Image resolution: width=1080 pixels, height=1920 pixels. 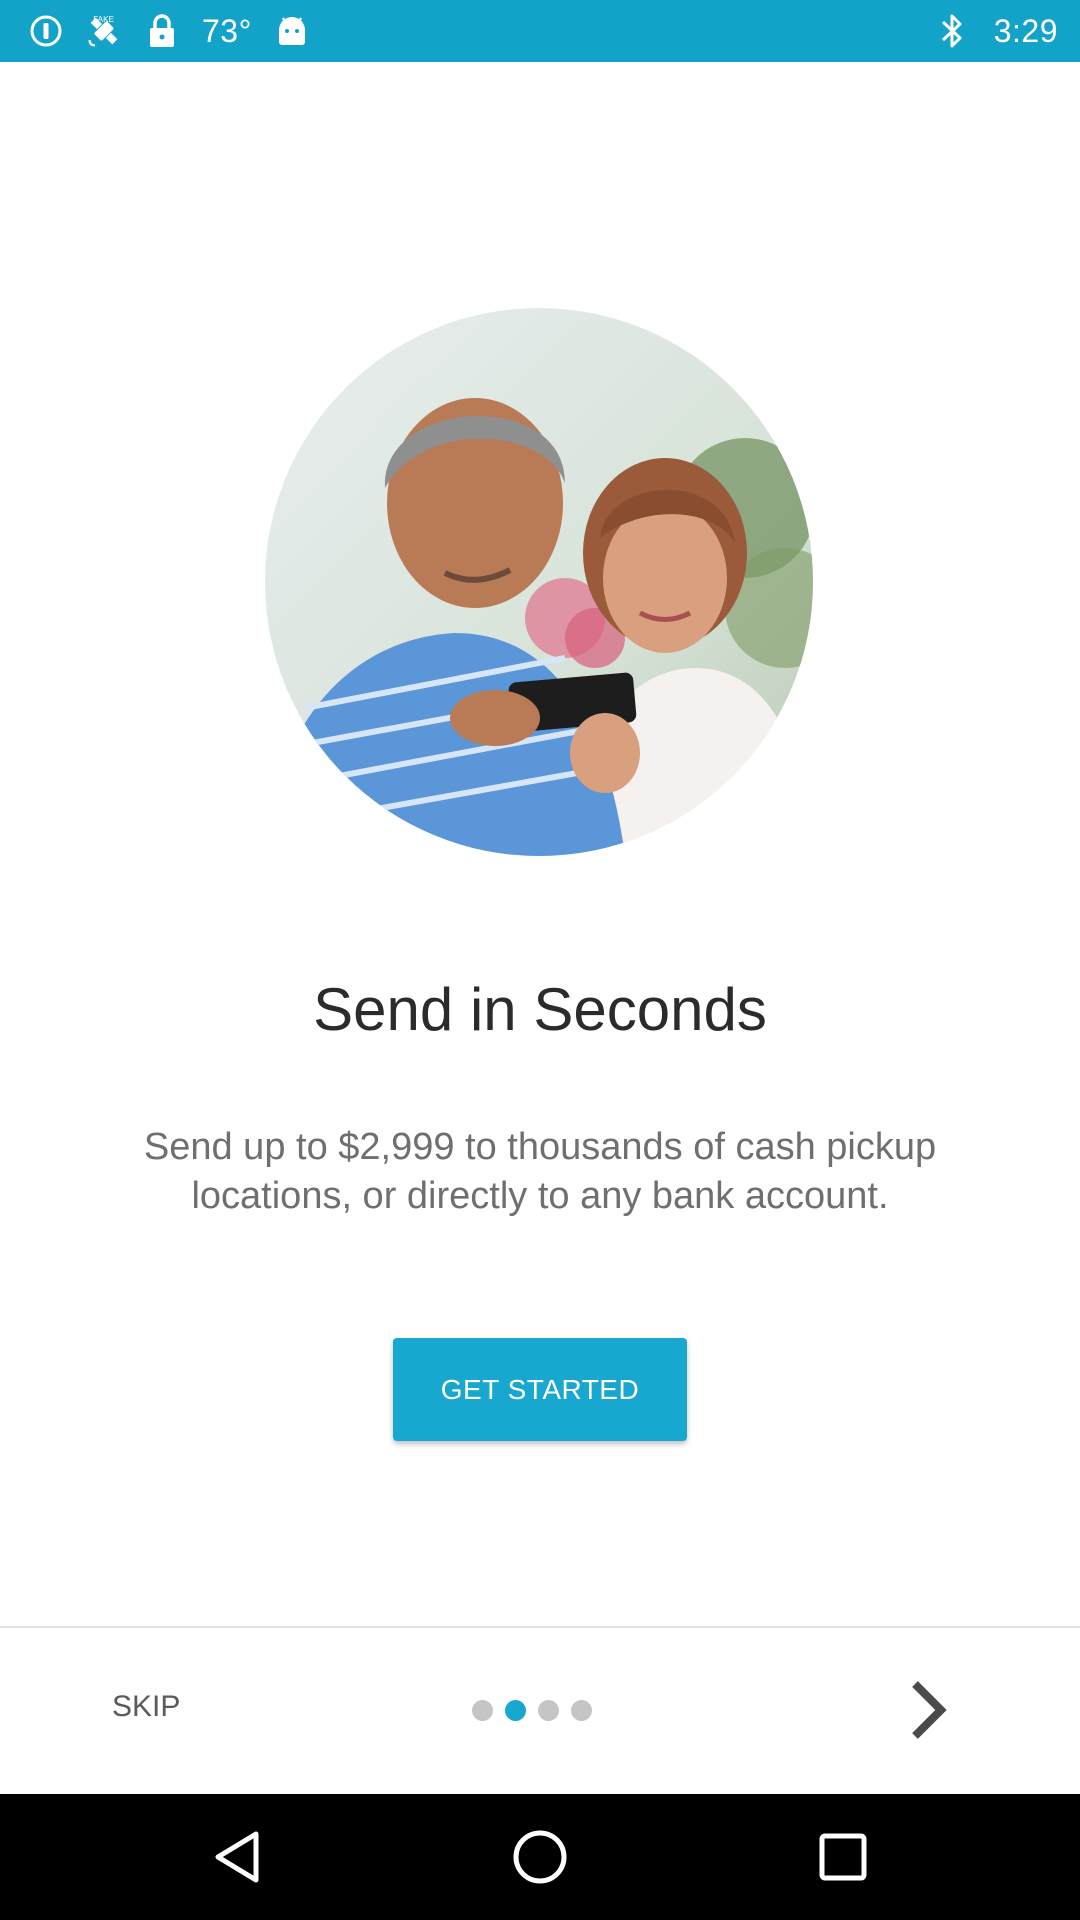 I want to click on page-dot-active, so click(x=515, y=1710).